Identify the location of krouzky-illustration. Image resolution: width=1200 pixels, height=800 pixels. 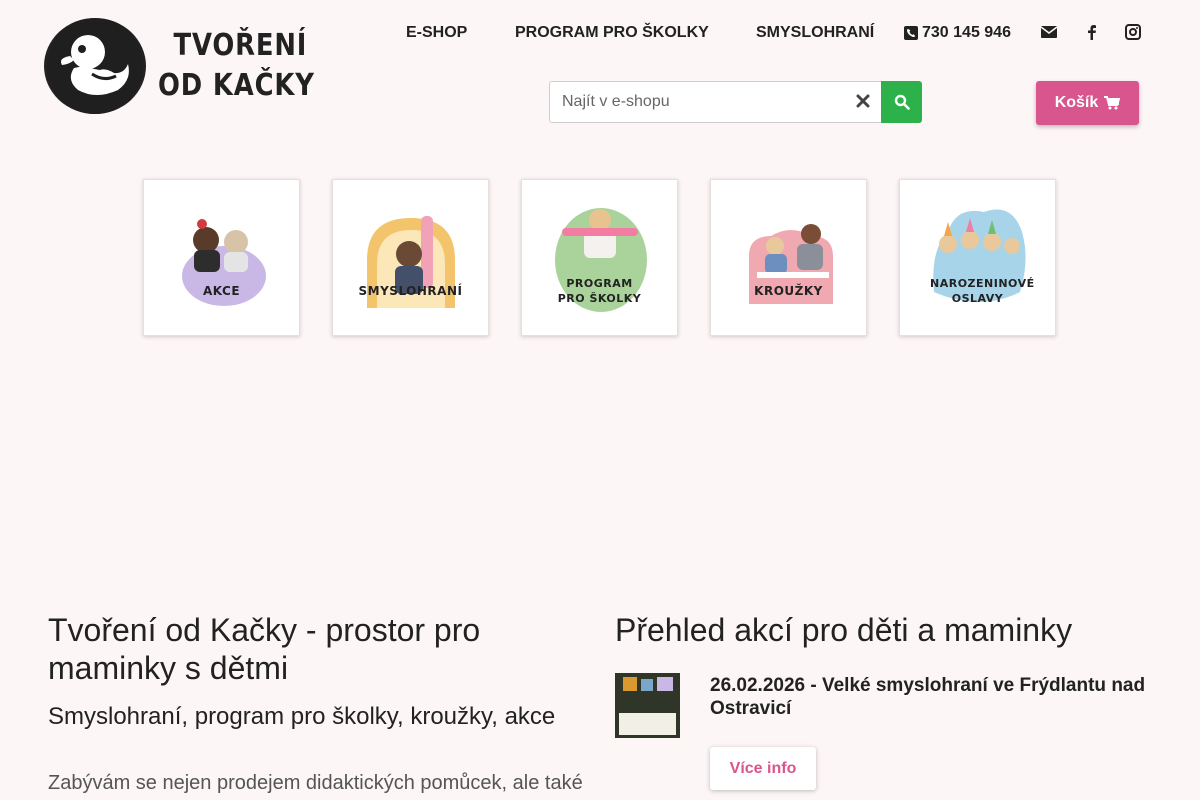
(791, 264).